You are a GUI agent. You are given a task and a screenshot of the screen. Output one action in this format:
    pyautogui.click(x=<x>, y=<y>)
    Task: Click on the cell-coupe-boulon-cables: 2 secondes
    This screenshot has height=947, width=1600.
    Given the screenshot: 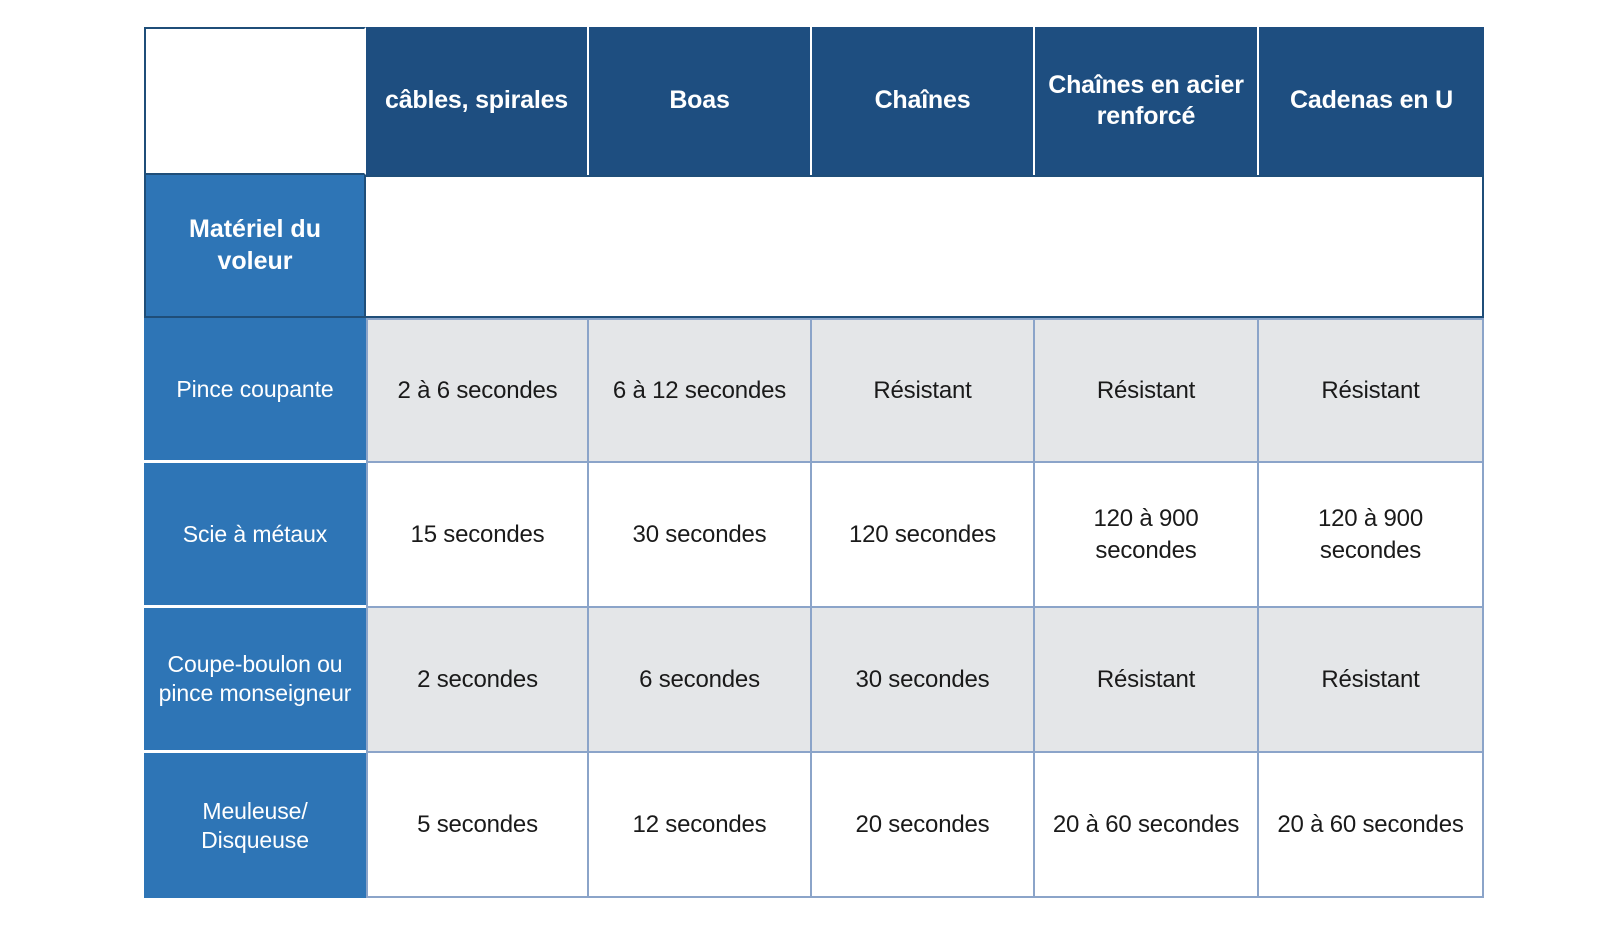 What is the action you would take?
    pyautogui.click(x=477, y=680)
    